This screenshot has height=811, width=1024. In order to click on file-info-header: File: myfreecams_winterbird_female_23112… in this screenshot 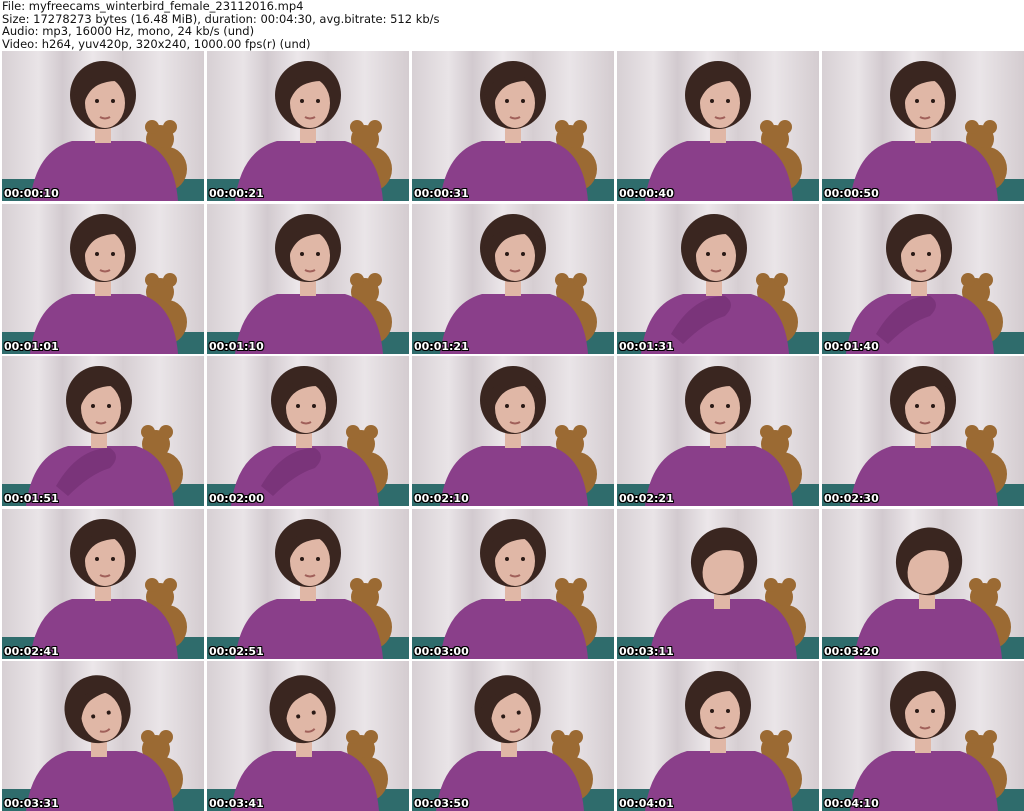, I will do `click(502, 25)`.